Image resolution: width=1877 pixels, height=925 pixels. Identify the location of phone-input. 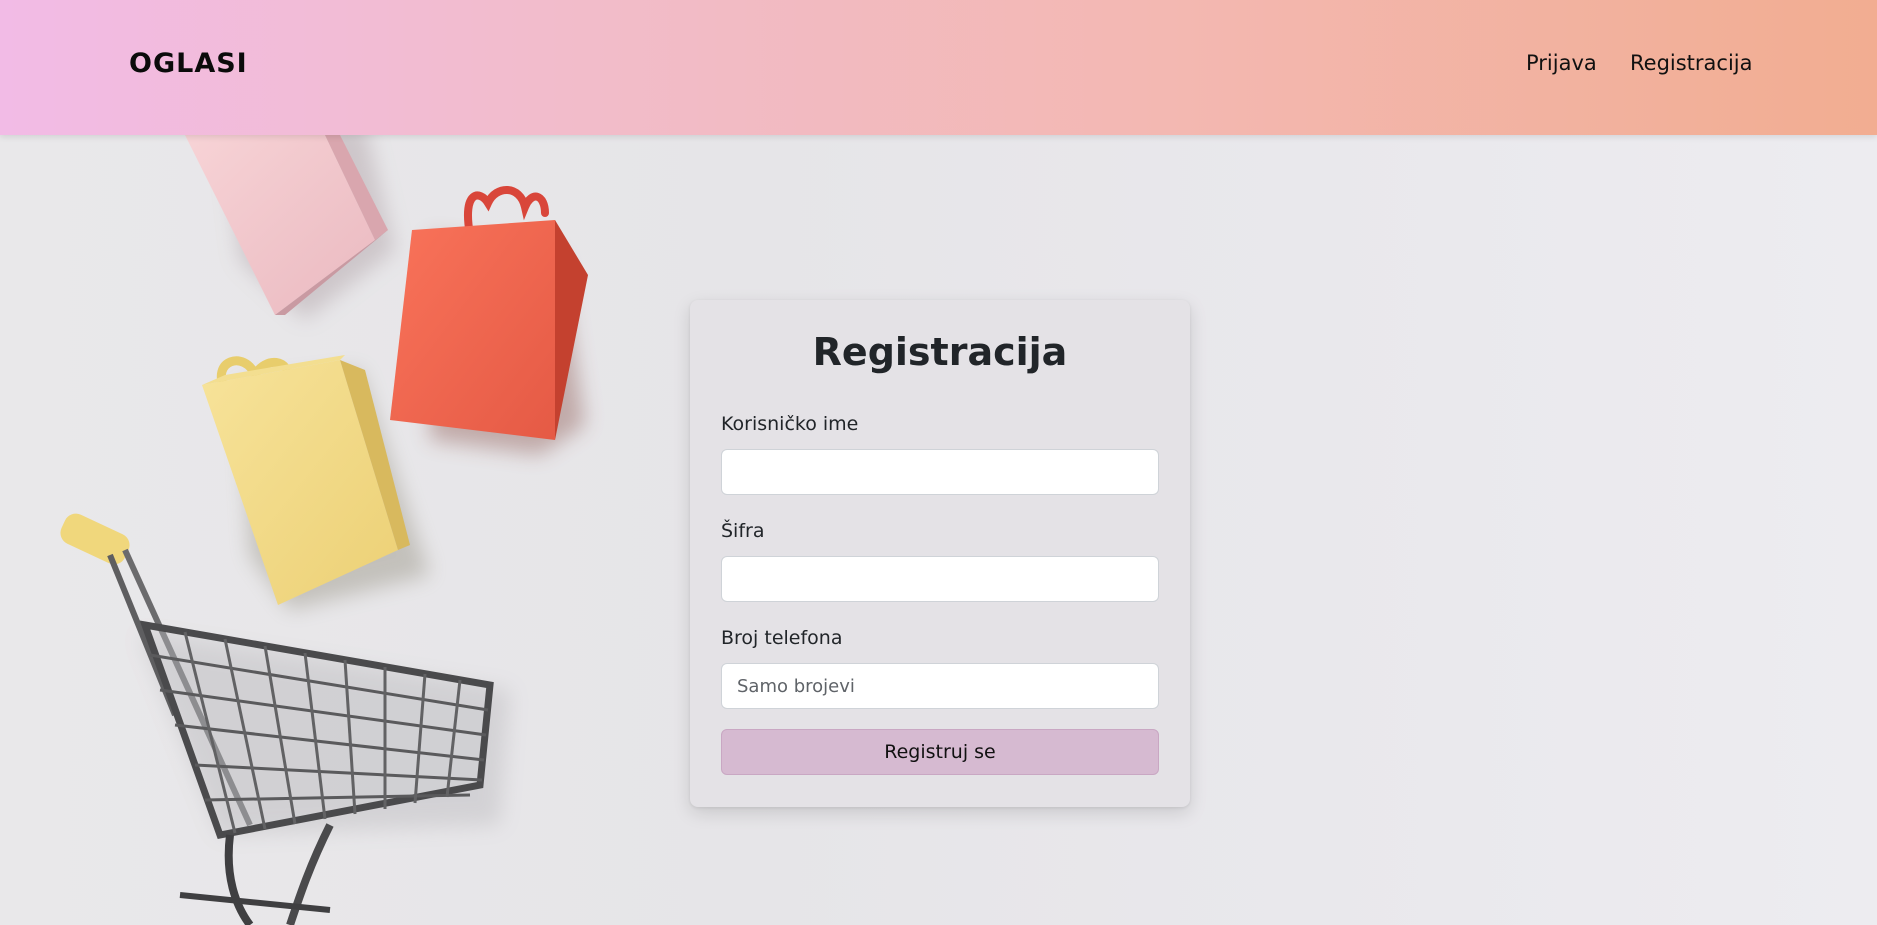
(940, 686).